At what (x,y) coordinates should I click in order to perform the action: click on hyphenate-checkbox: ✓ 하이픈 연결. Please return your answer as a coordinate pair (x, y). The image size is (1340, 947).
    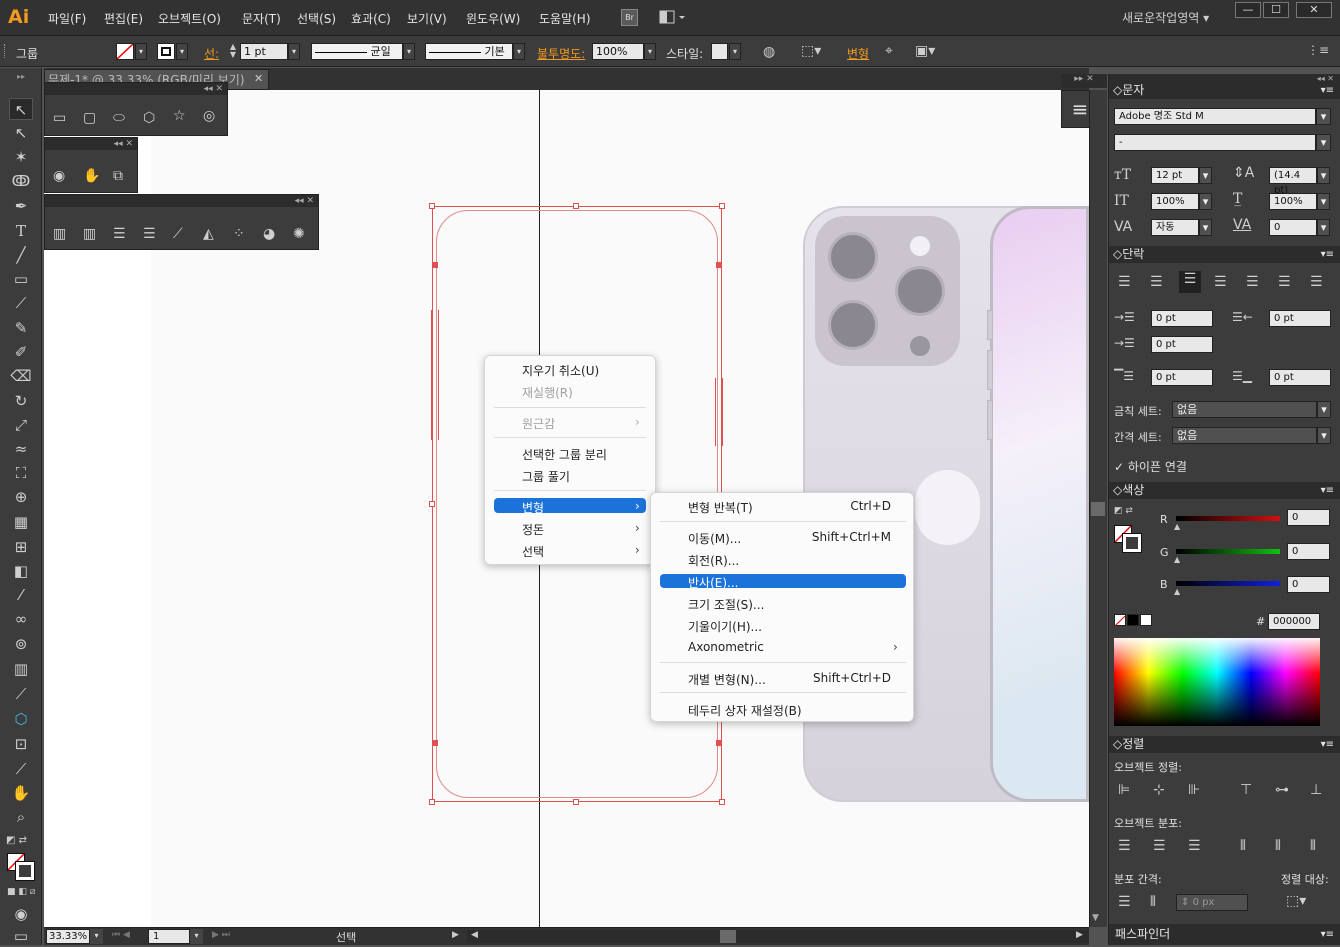
    Looking at the image, I should click on (1150, 466).